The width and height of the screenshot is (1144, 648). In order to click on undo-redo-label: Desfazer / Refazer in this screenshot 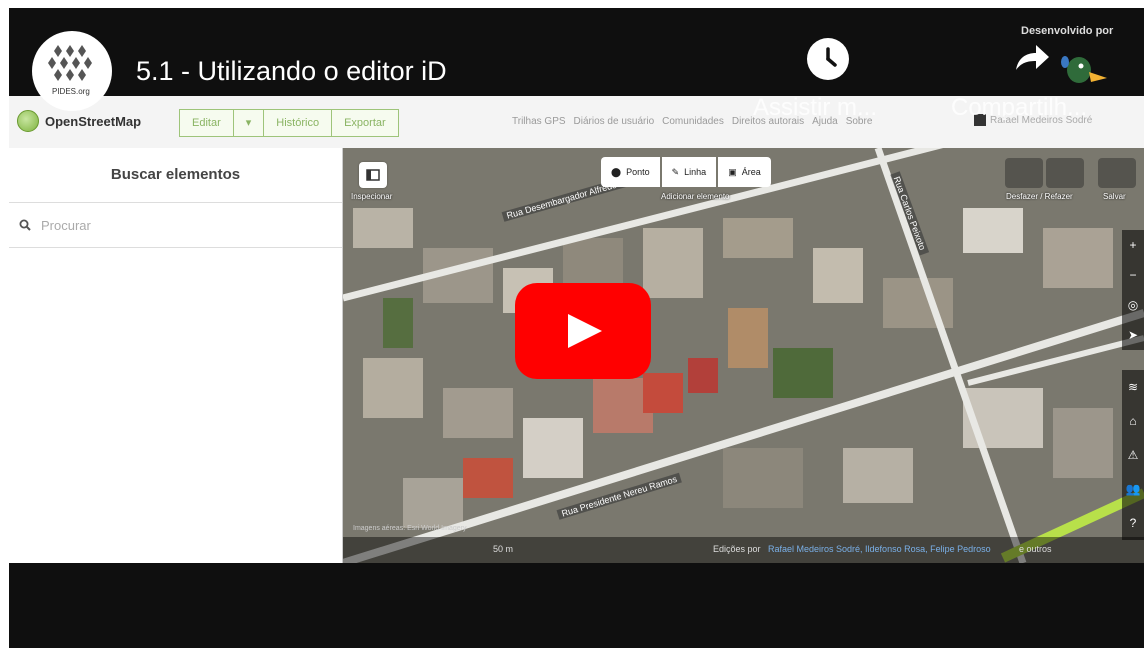, I will do `click(1039, 196)`.